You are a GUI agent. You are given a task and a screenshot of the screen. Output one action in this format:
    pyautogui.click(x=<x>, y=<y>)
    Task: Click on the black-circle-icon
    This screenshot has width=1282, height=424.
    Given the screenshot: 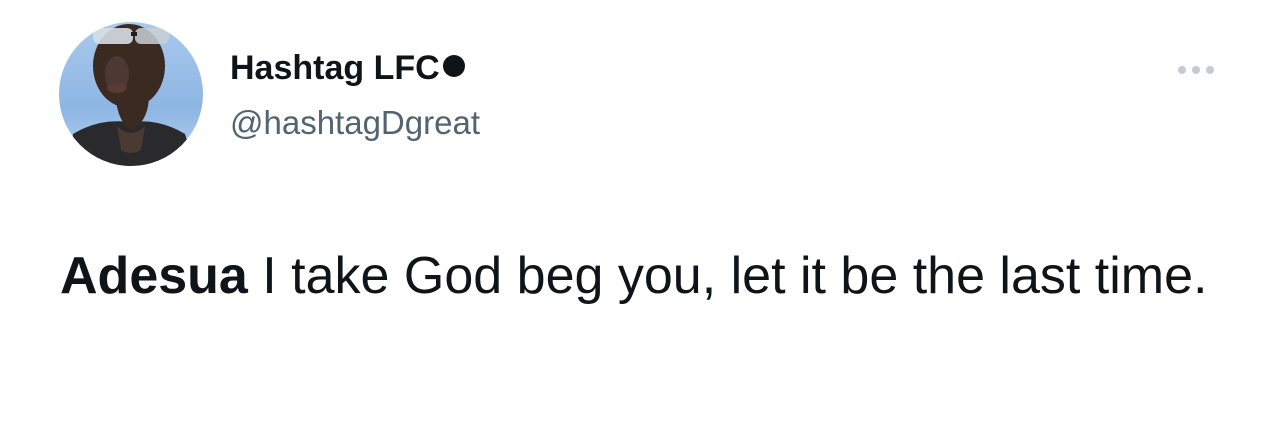 What is the action you would take?
    pyautogui.click(x=453, y=66)
    